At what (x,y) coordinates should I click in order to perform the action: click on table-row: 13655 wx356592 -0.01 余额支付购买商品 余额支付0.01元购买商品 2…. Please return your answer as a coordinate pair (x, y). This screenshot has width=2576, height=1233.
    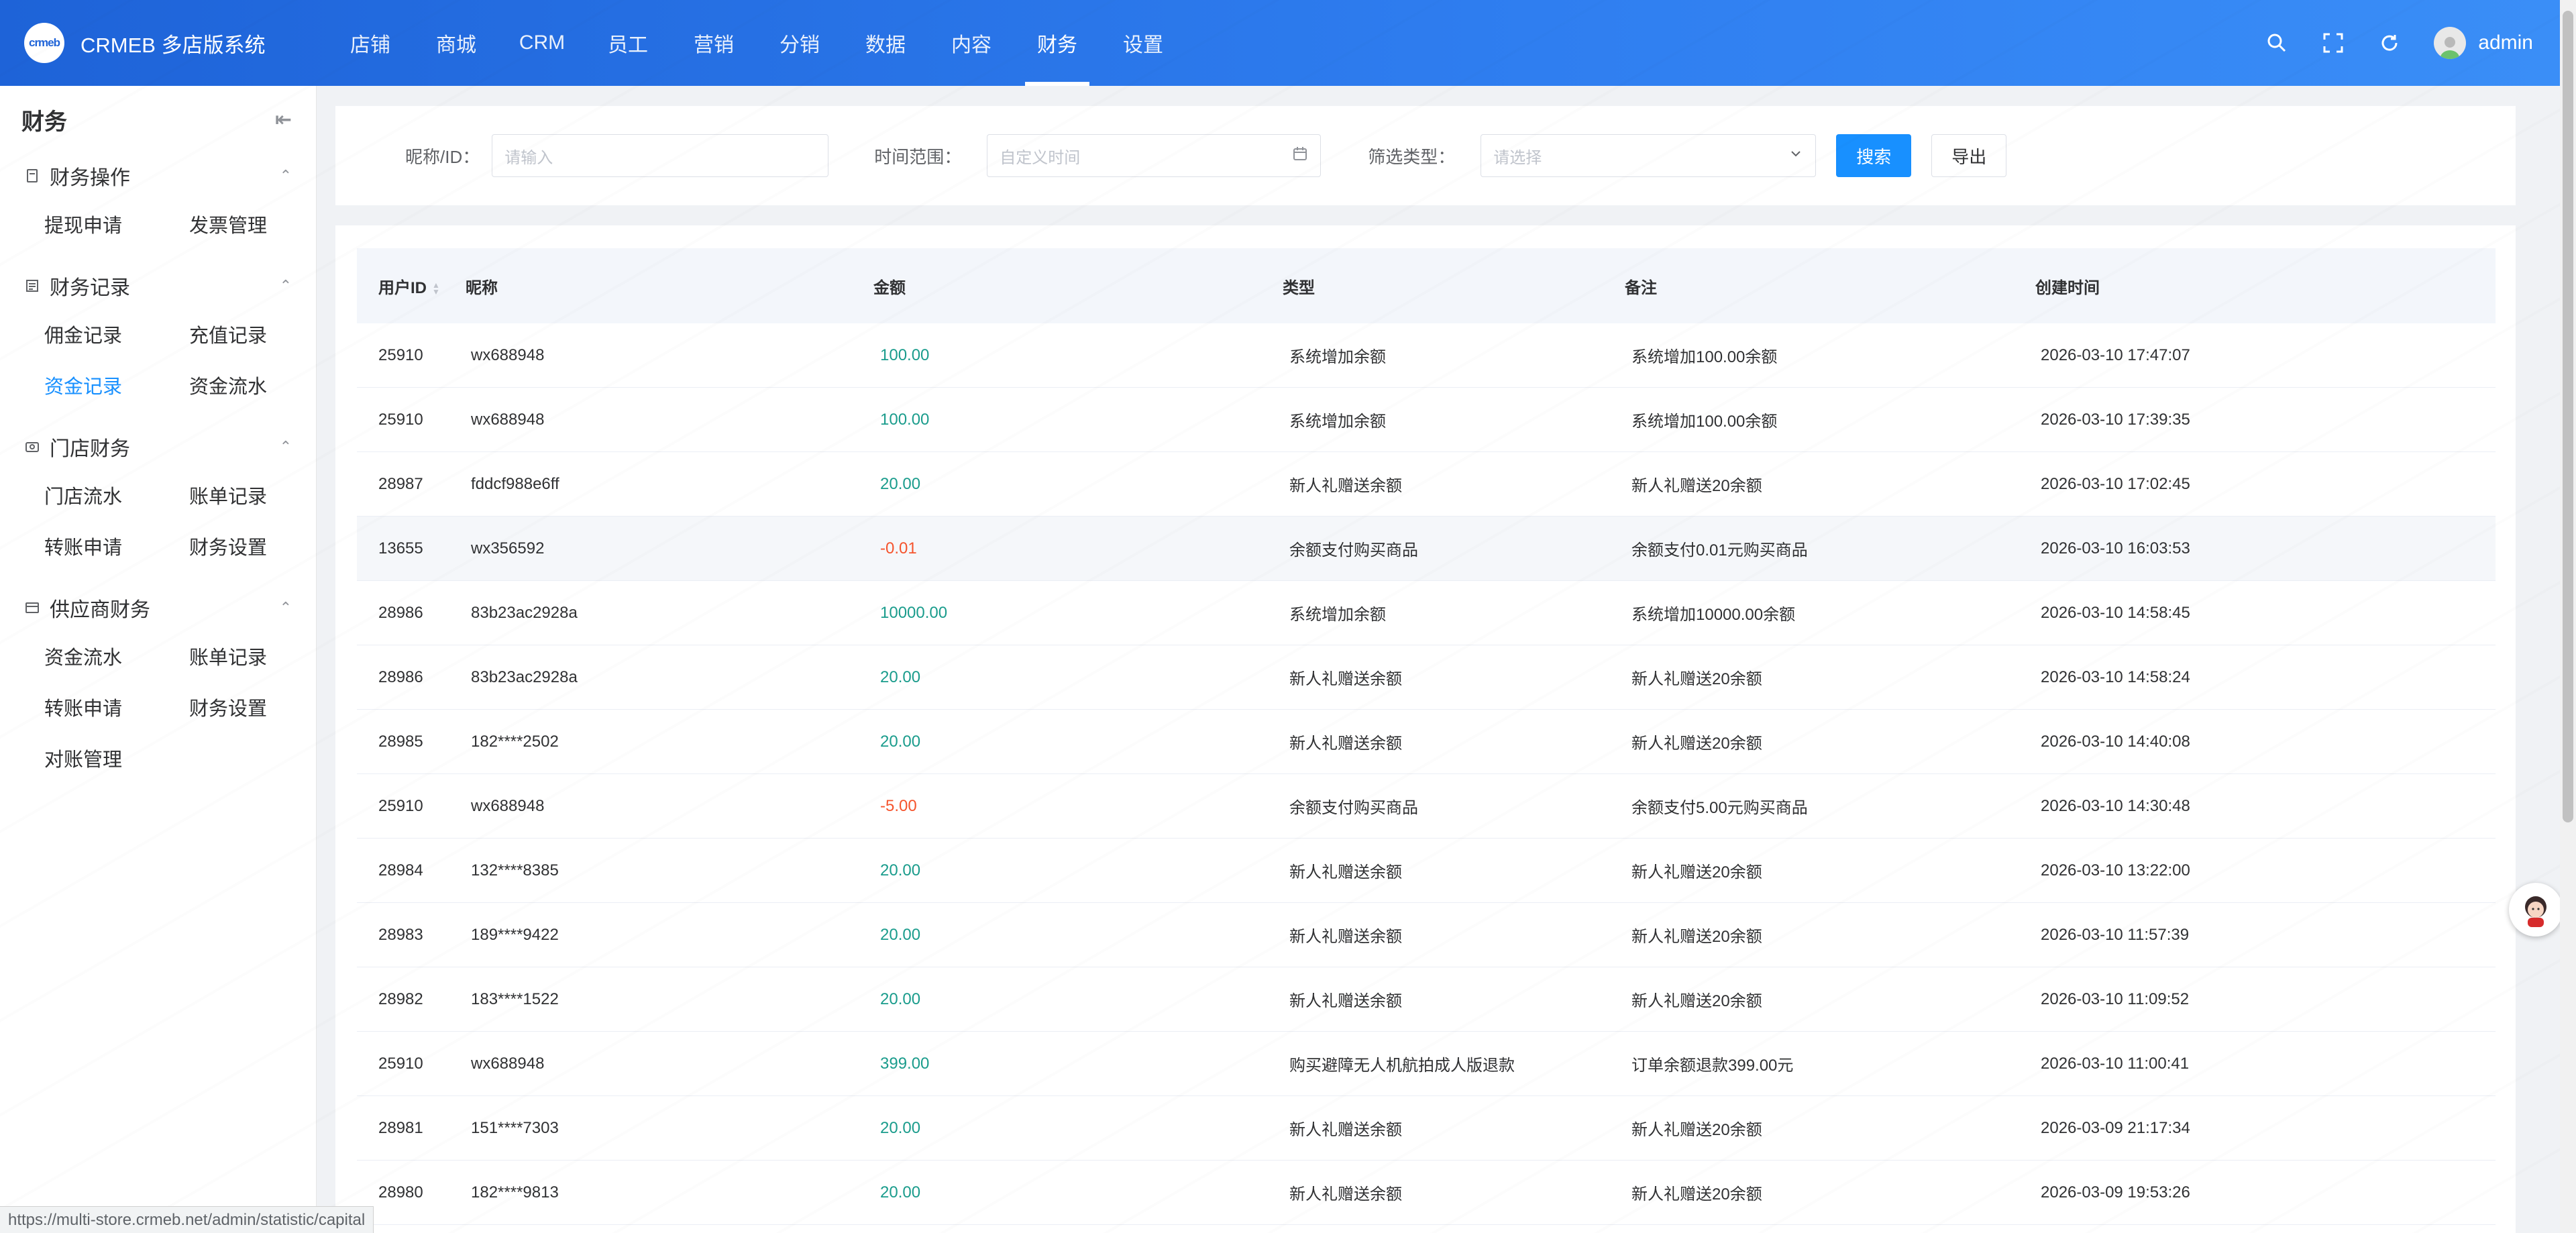
    Looking at the image, I should click on (1426, 549).